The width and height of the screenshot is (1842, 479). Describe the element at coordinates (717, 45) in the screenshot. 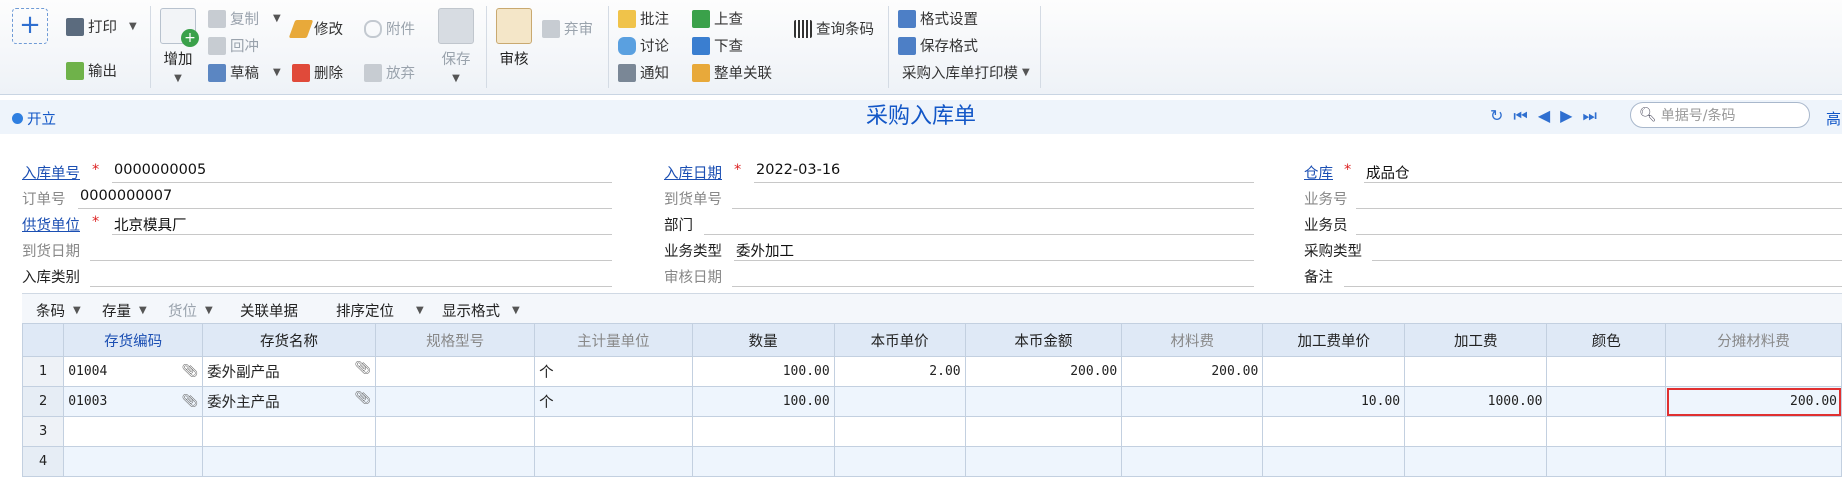

I see `next-check-button: 下查` at that location.